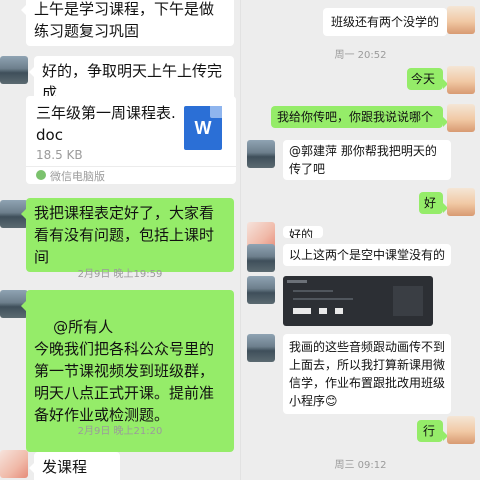 Image resolution: width=480 pixels, height=480 pixels. I want to click on message-bubble: 我给你传吧，你跟我说说哪个, so click(359, 117).